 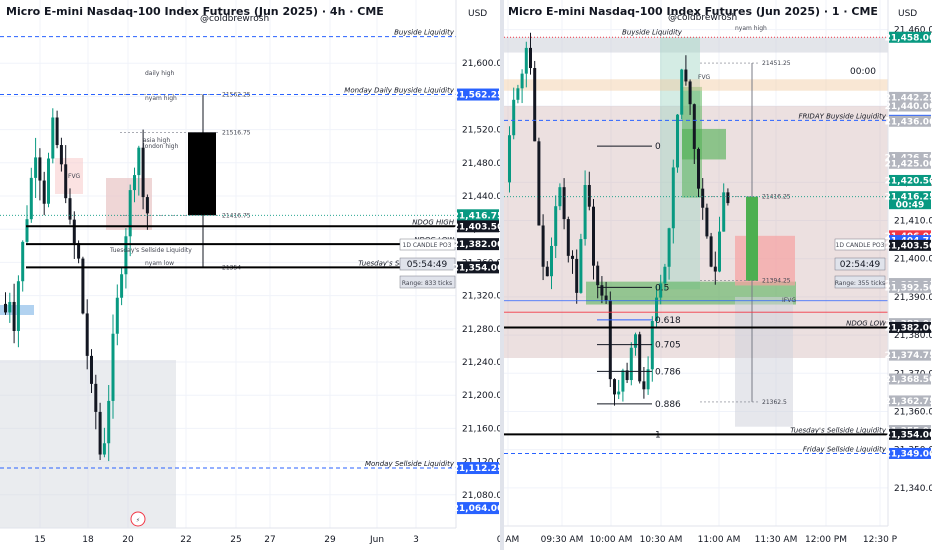 I want to click on candle-box-timer: 05:54:49, so click(x=427, y=265).